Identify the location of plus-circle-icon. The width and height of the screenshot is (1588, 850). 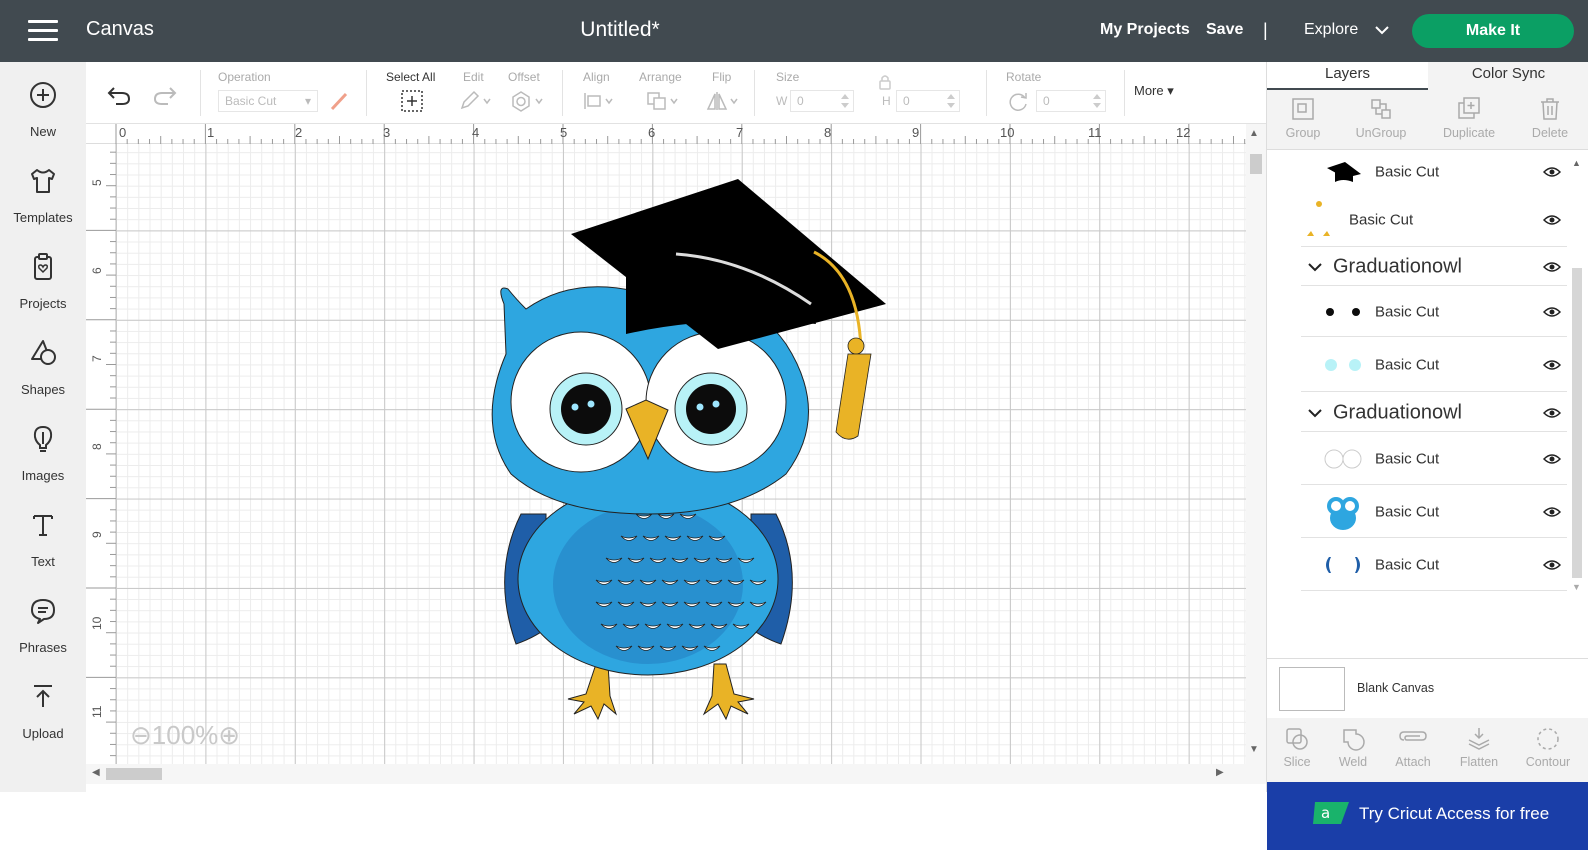
(43, 95).